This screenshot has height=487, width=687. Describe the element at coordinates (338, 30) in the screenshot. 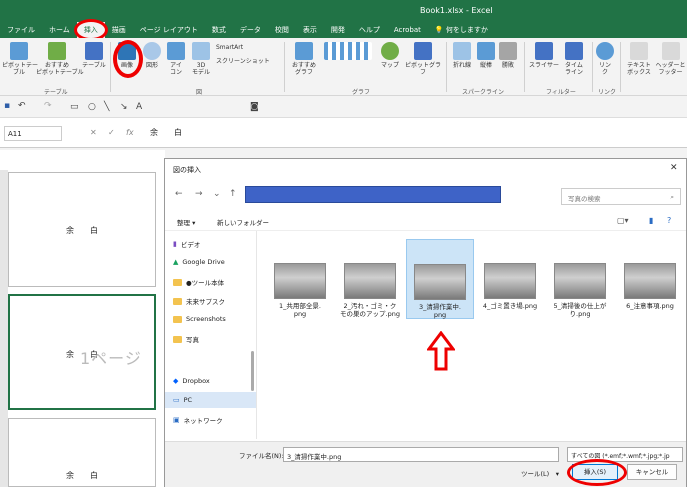

I see `tab-developer: 開発` at that location.